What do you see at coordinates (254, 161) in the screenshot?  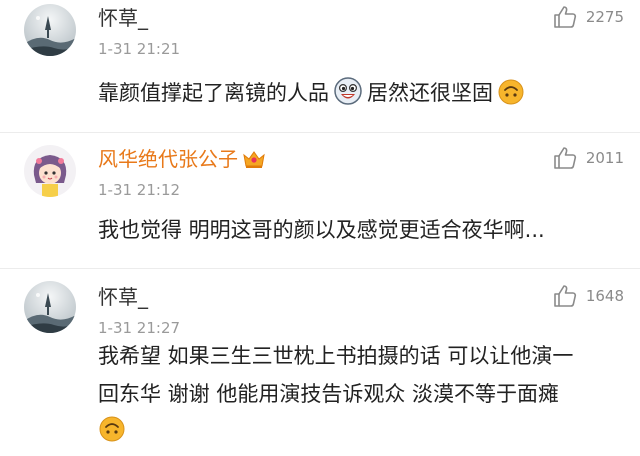 I see `vip-crown-icon` at bounding box center [254, 161].